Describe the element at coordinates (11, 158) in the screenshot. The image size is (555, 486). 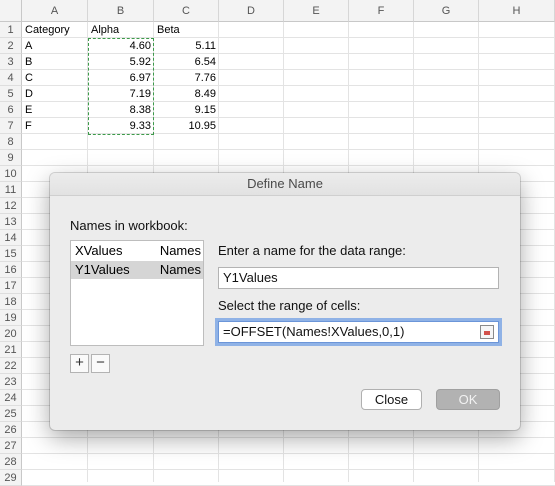
I see `row-header: 9` at that location.